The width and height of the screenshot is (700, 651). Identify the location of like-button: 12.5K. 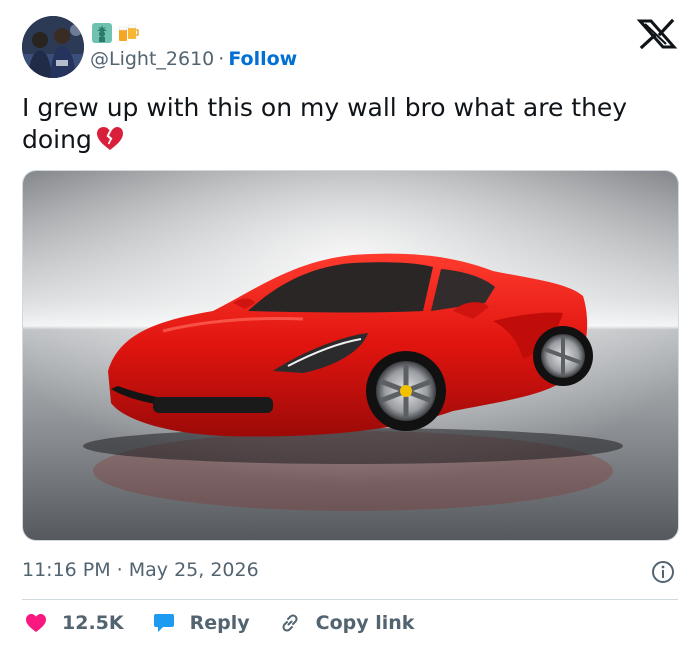
(74, 623).